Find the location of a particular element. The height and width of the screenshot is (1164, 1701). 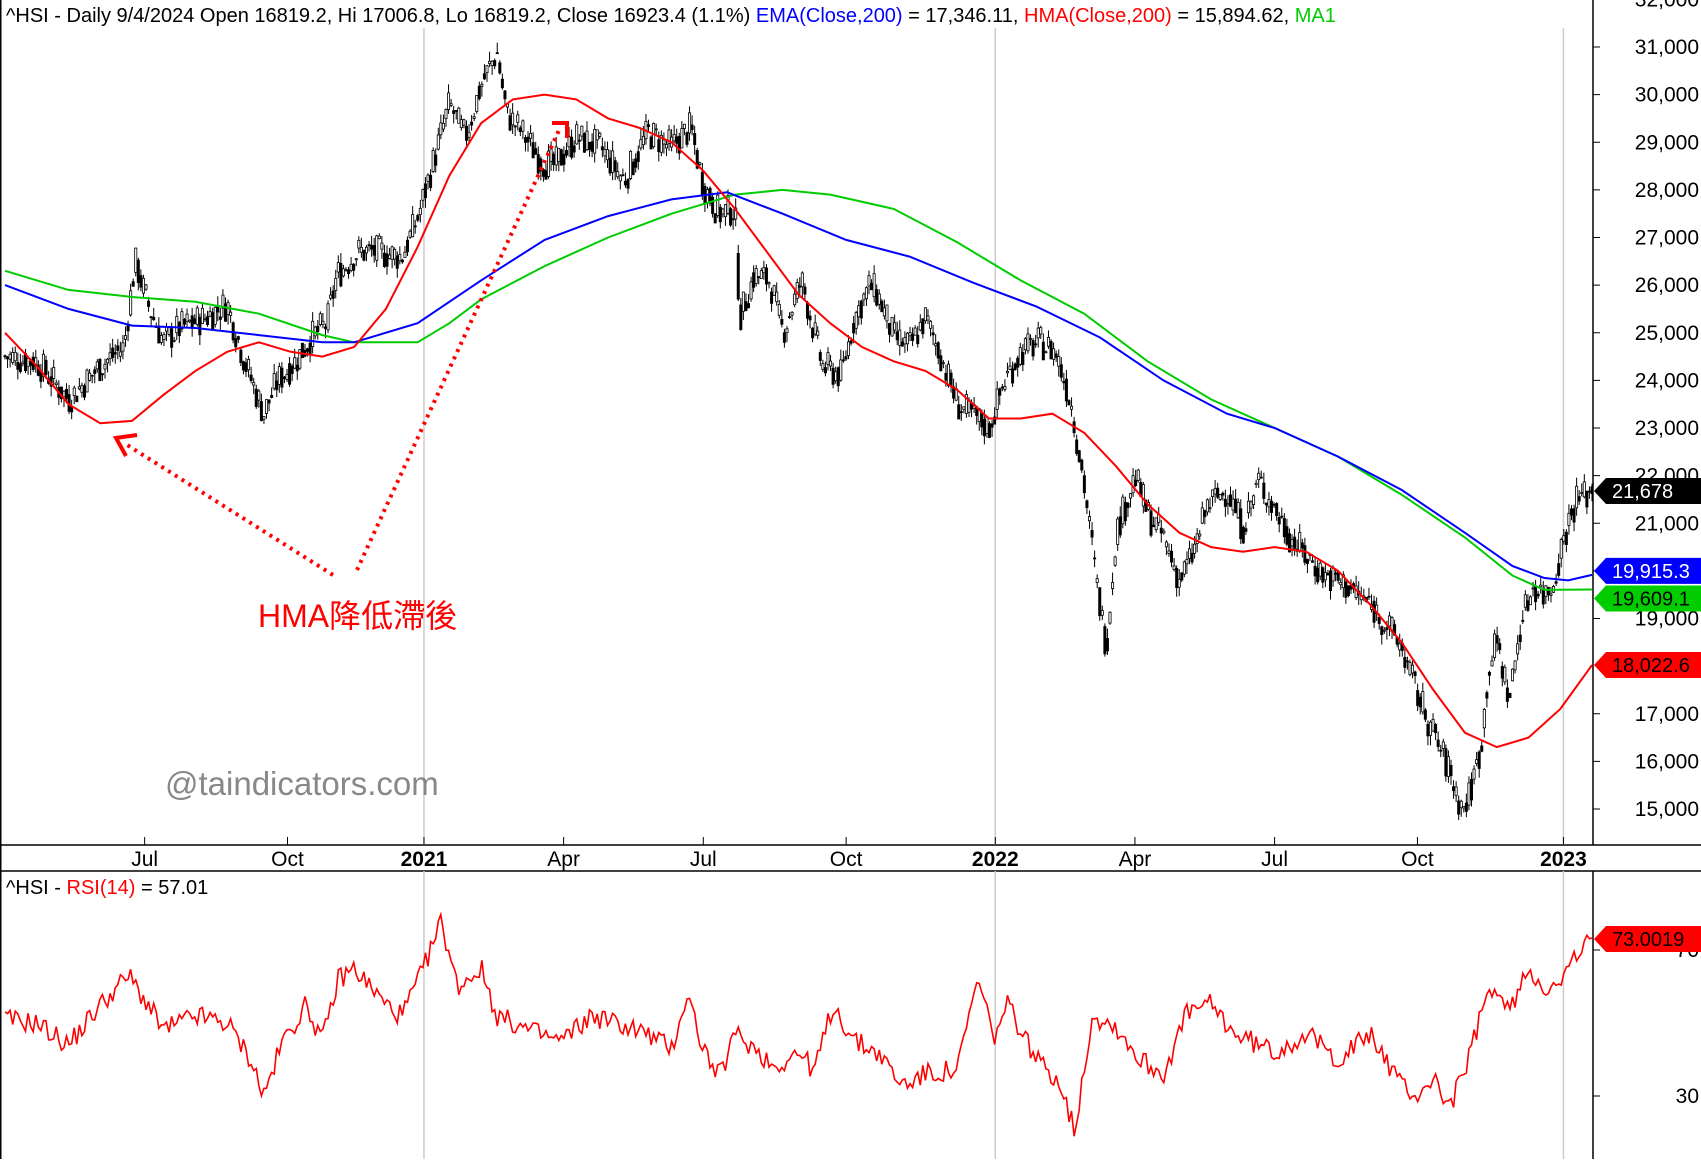

price-tag-label: 19,915.3 is located at coordinates (1651, 572).